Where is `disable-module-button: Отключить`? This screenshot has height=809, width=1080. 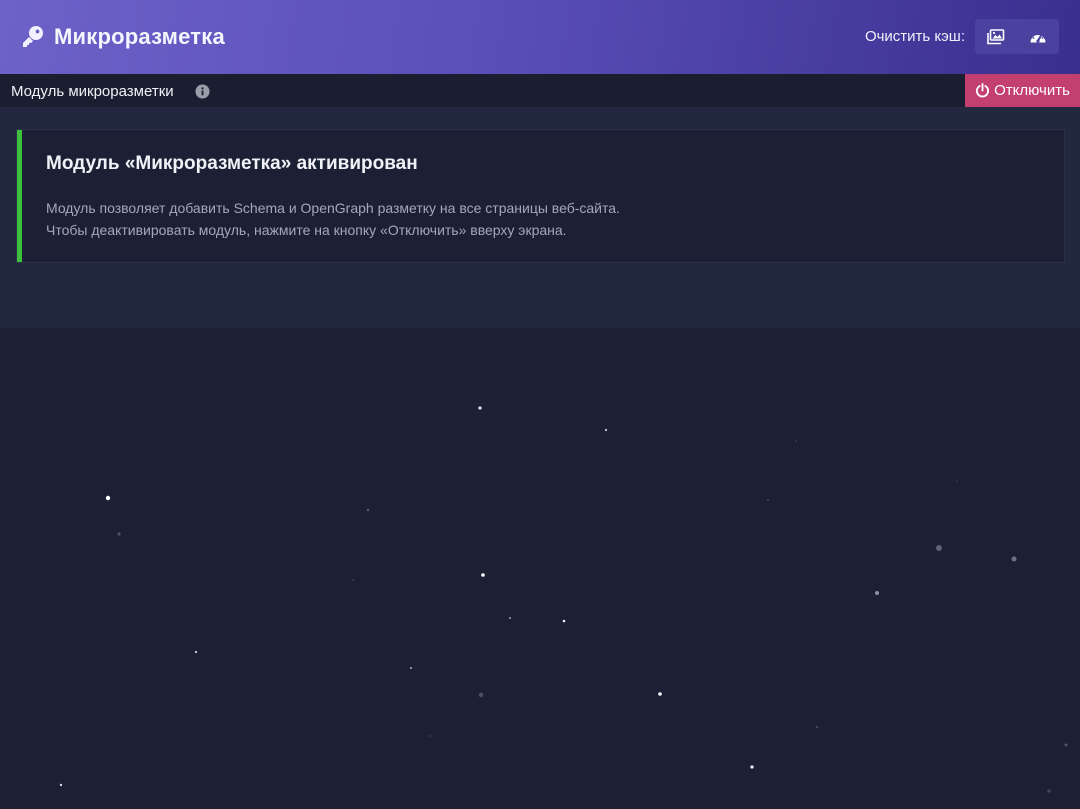
disable-module-button: Отключить is located at coordinates (1022, 90).